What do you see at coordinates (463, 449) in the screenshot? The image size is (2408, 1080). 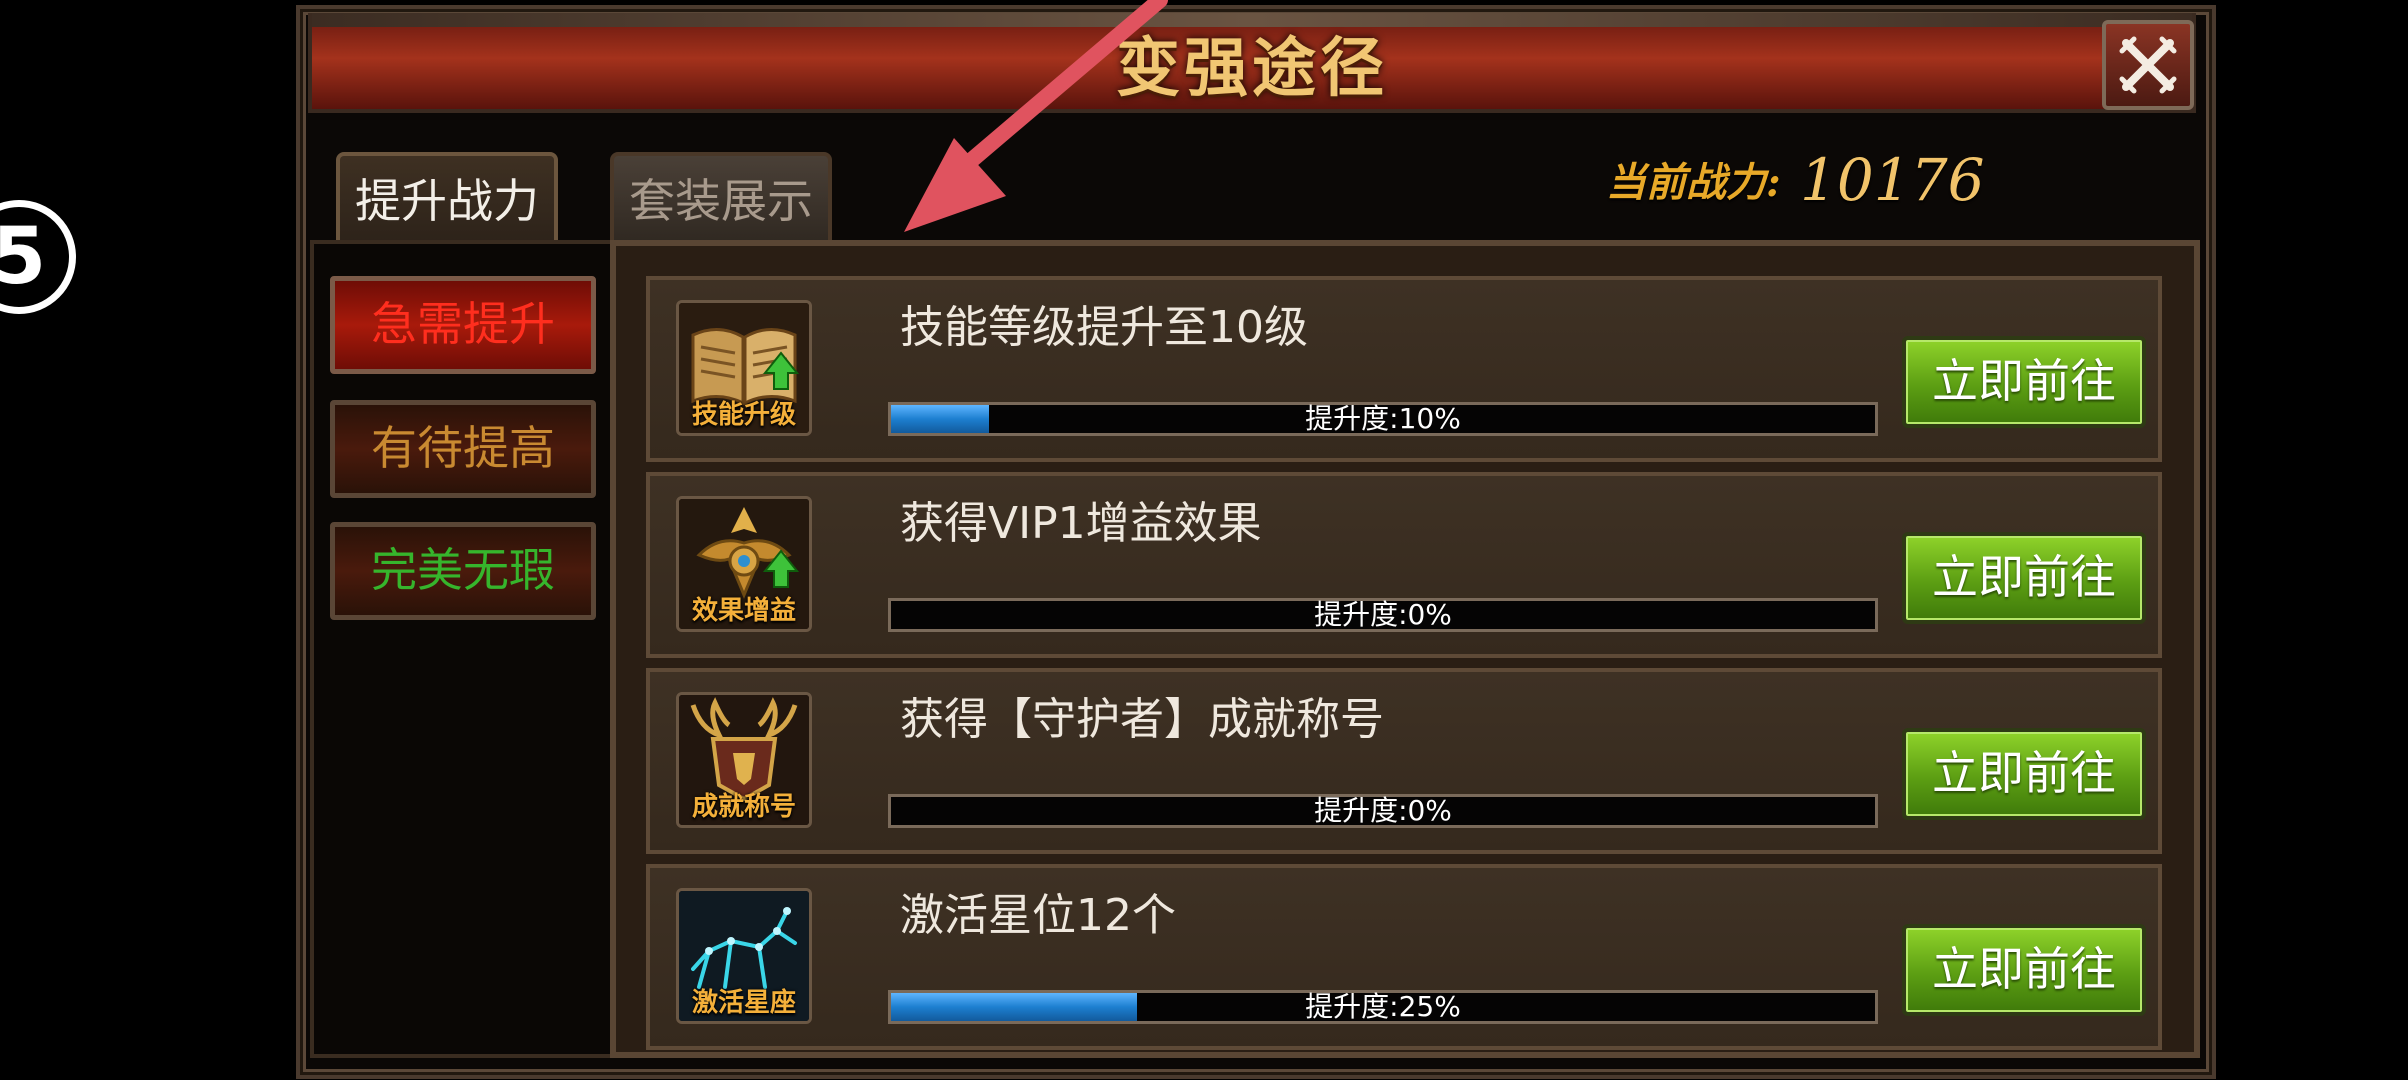 I see `category-pending-button: 有待提高` at bounding box center [463, 449].